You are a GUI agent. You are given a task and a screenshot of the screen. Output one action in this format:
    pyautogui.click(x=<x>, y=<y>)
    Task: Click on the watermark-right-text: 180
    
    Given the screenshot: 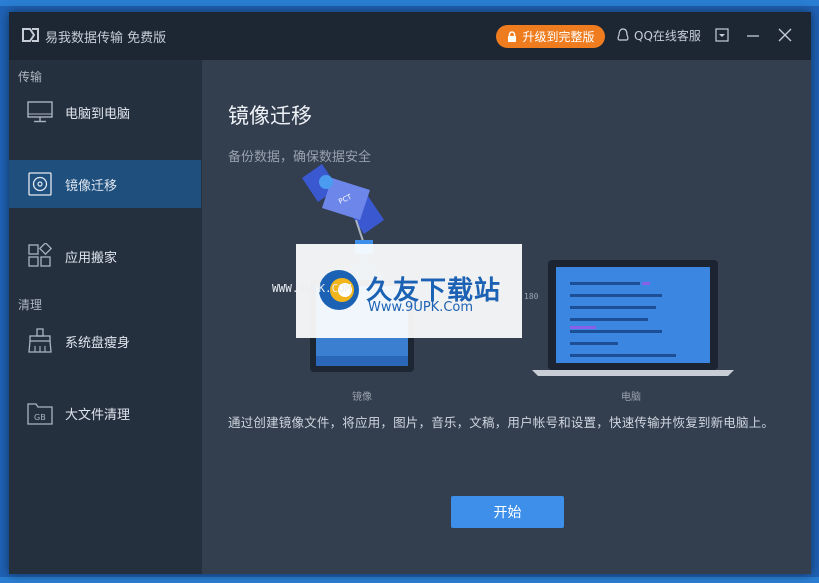 What is the action you would take?
    pyautogui.click(x=531, y=296)
    